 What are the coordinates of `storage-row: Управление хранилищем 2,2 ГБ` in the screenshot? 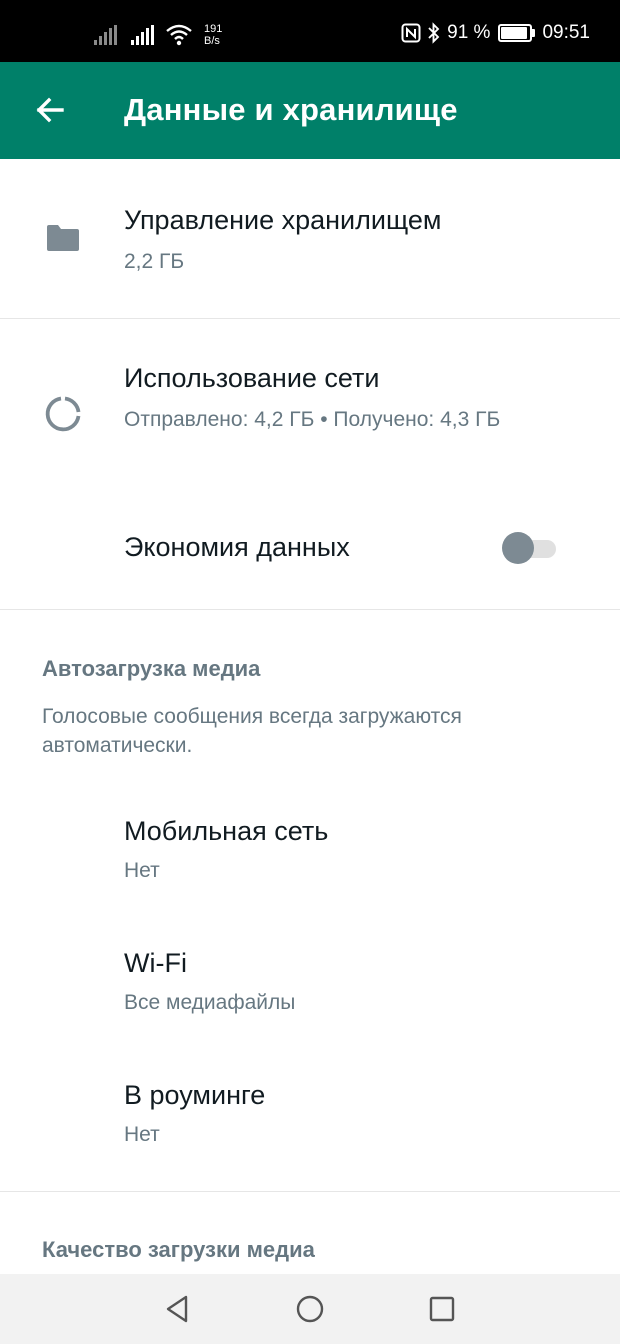 It's located at (310, 238).